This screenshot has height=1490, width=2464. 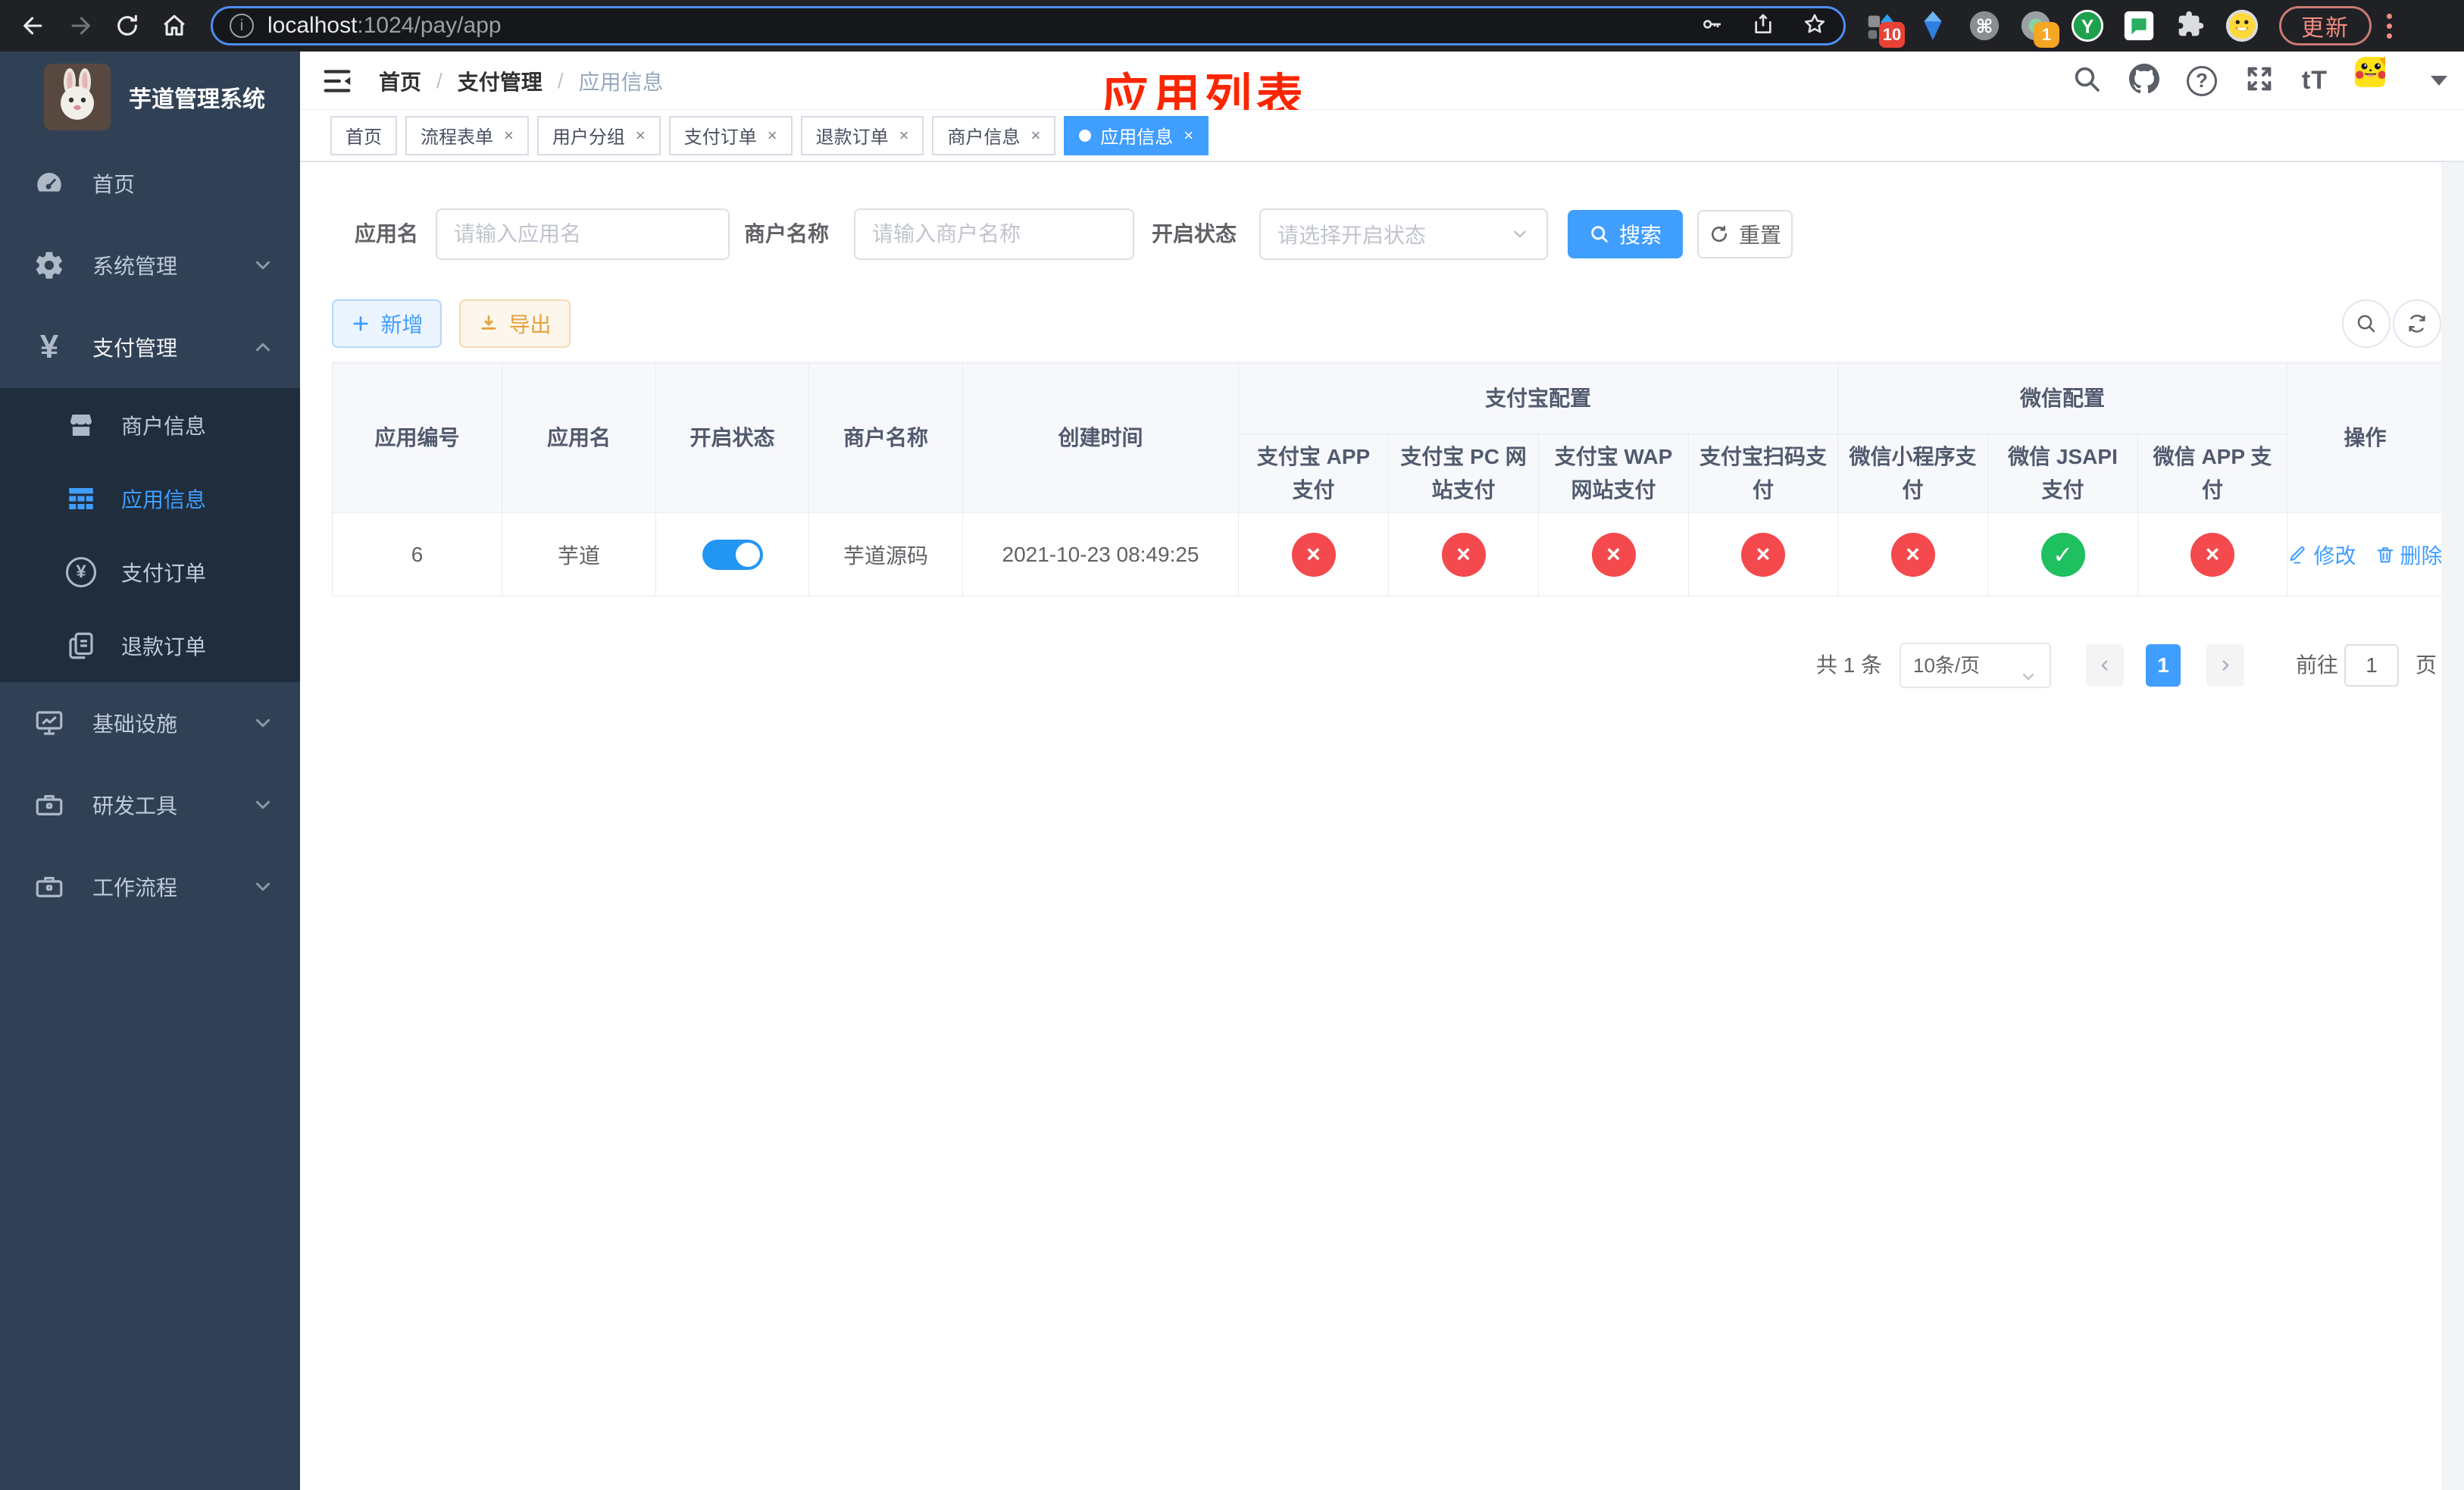 I want to click on sidebar-item-home: 首页, so click(x=150, y=183).